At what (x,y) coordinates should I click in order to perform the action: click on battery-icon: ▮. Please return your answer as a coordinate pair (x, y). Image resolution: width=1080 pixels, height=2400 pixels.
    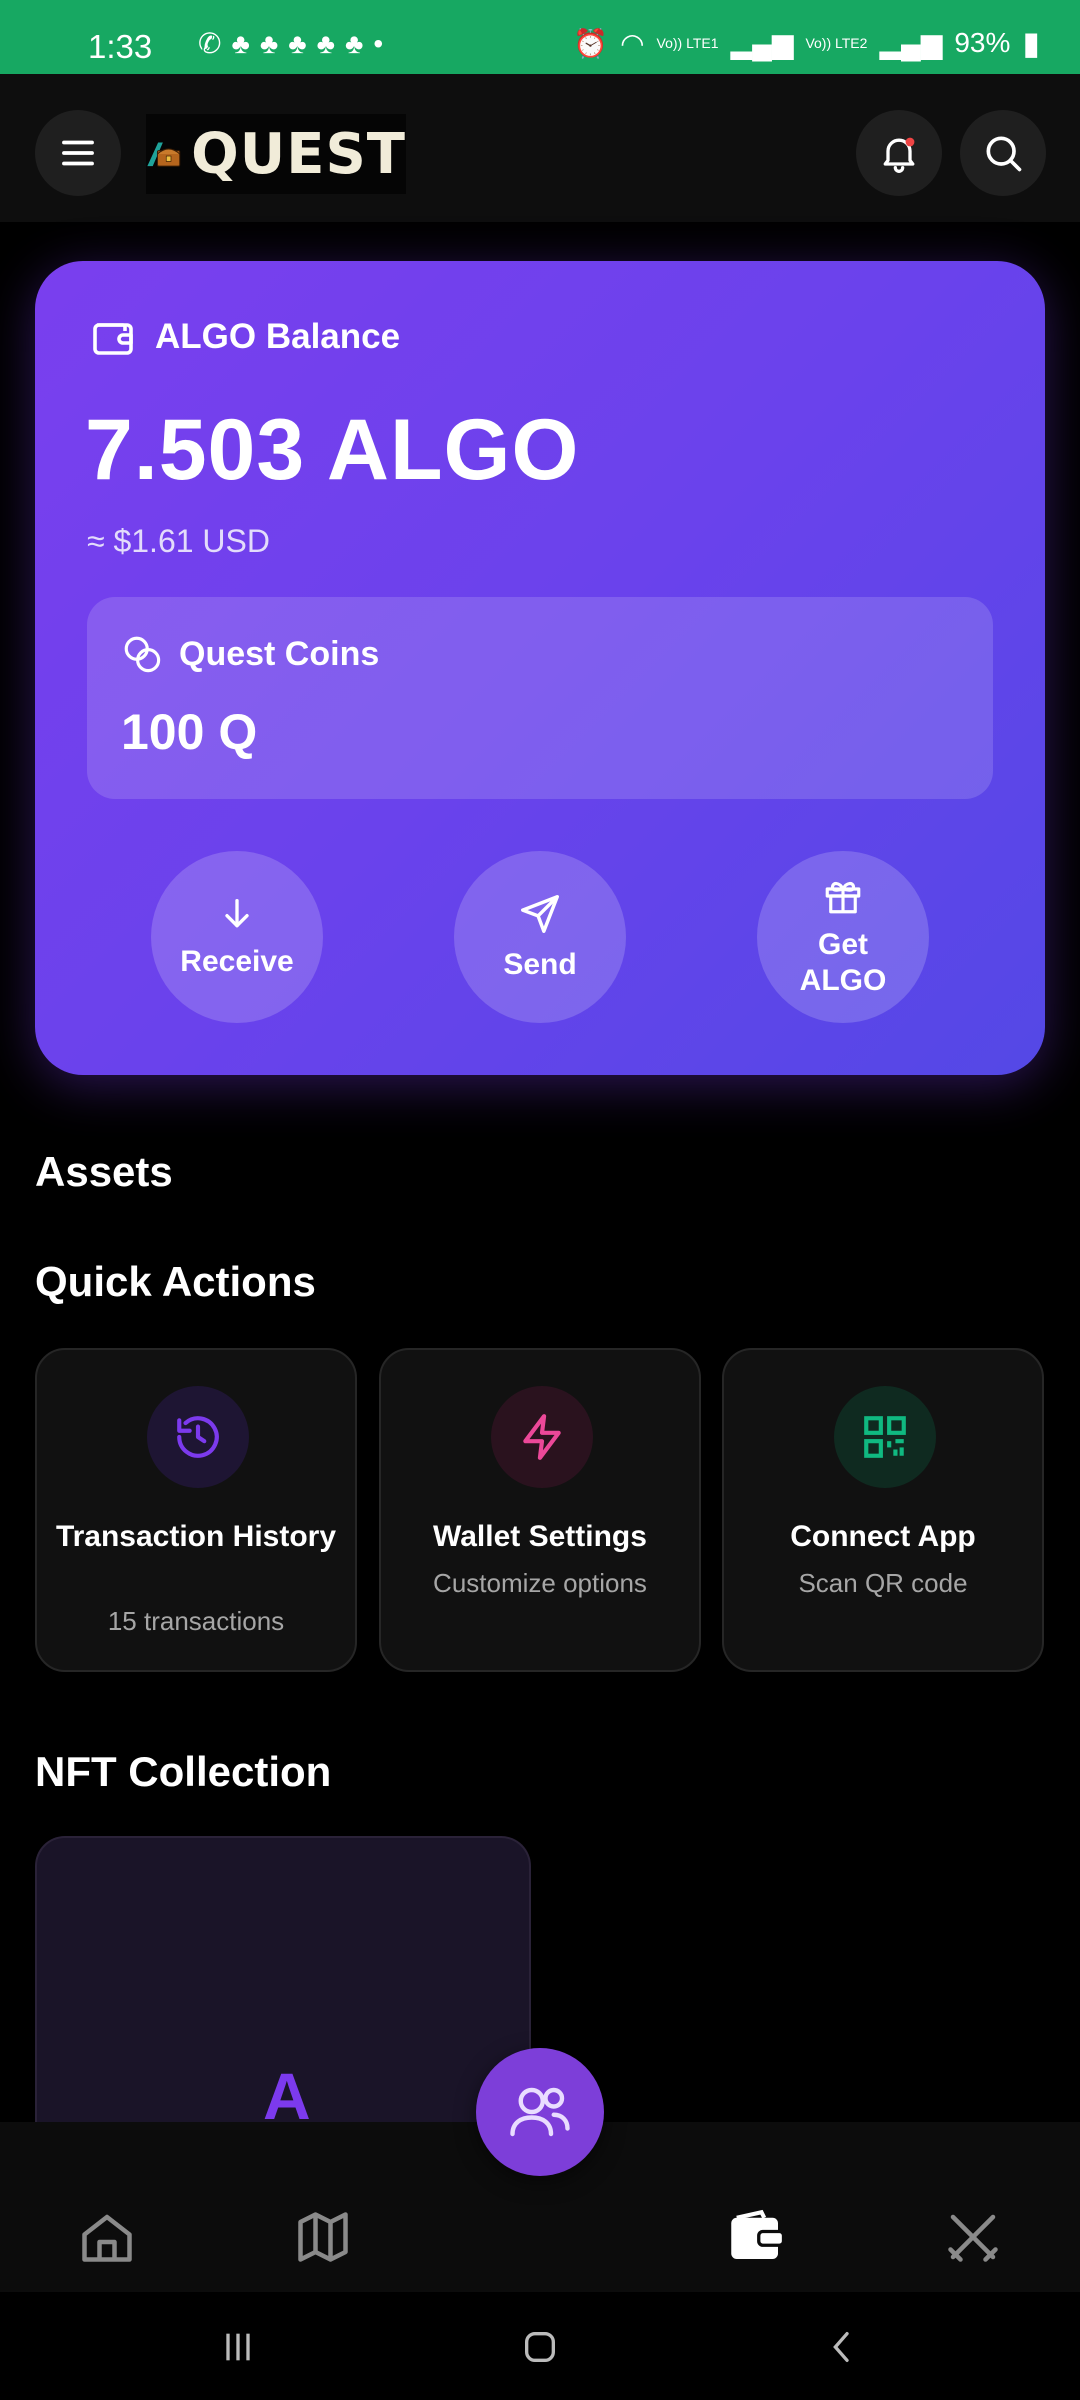
    Looking at the image, I should click on (1031, 43).